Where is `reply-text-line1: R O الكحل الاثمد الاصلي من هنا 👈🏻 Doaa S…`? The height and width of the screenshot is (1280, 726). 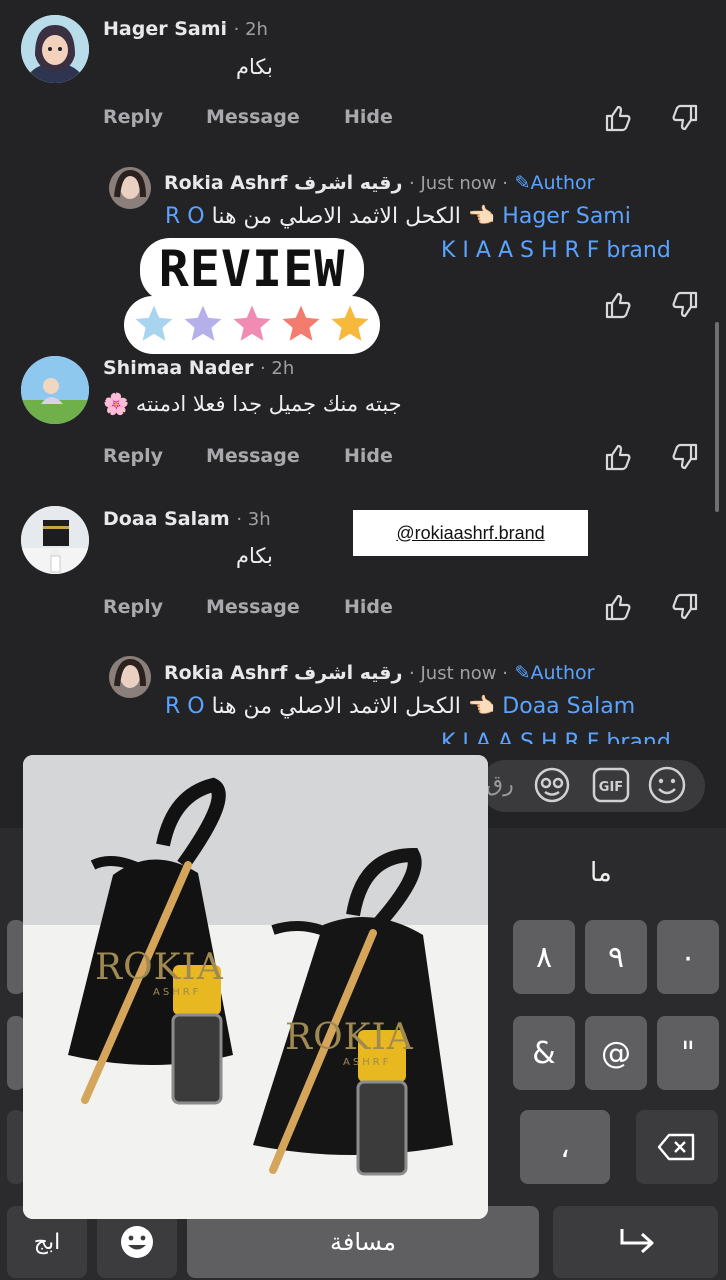 reply-text-line1: R O الكحل الاثمد الاصلي من هنا 👈🏻 Doaa S… is located at coordinates (400, 706).